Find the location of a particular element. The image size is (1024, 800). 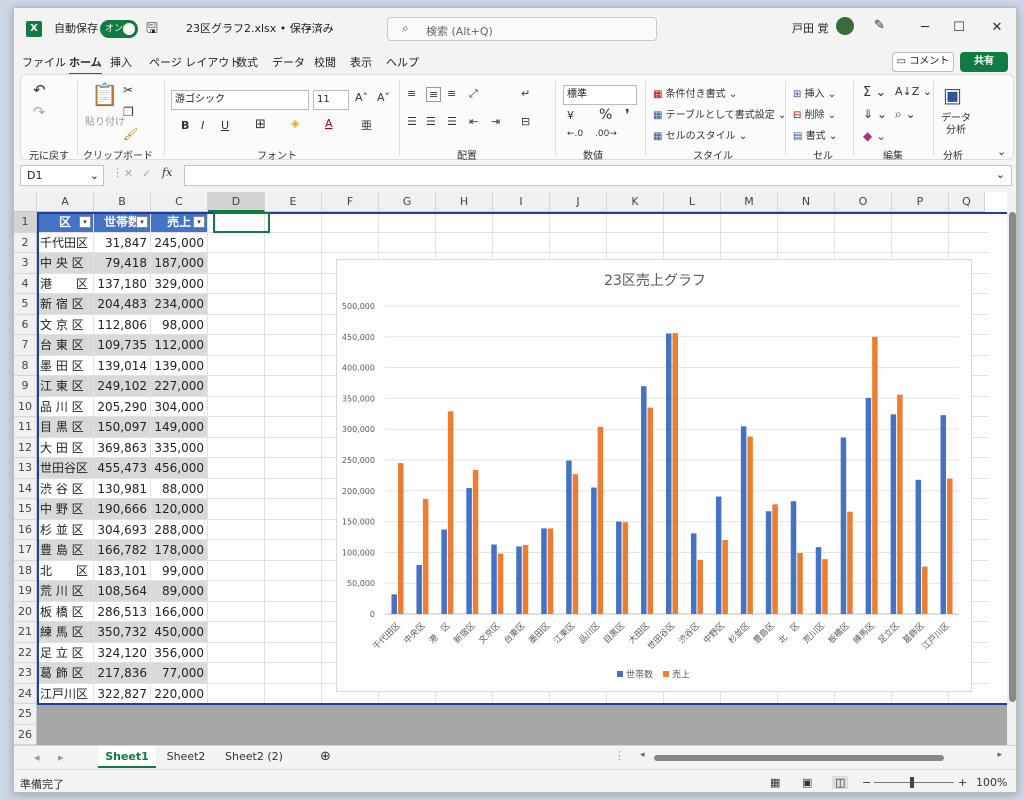

italic-icon: I is located at coordinates (202, 125).